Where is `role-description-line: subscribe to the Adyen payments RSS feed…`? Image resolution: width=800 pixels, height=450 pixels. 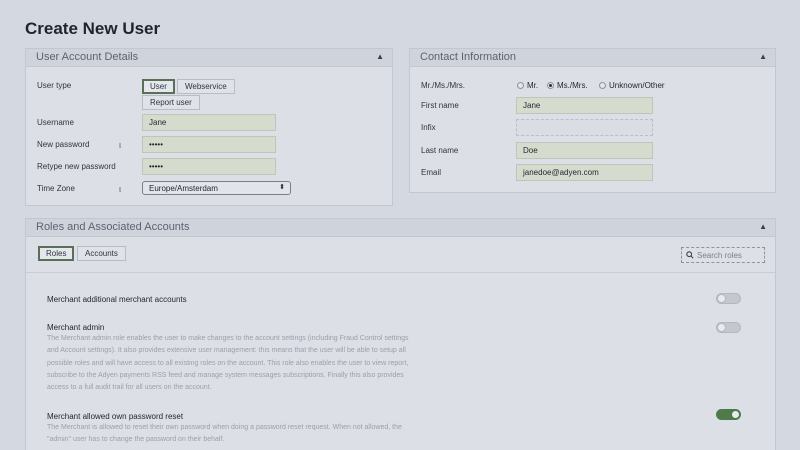
role-description-line: subscribe to the Adyen payments RSS feed… is located at coordinates (225, 375).